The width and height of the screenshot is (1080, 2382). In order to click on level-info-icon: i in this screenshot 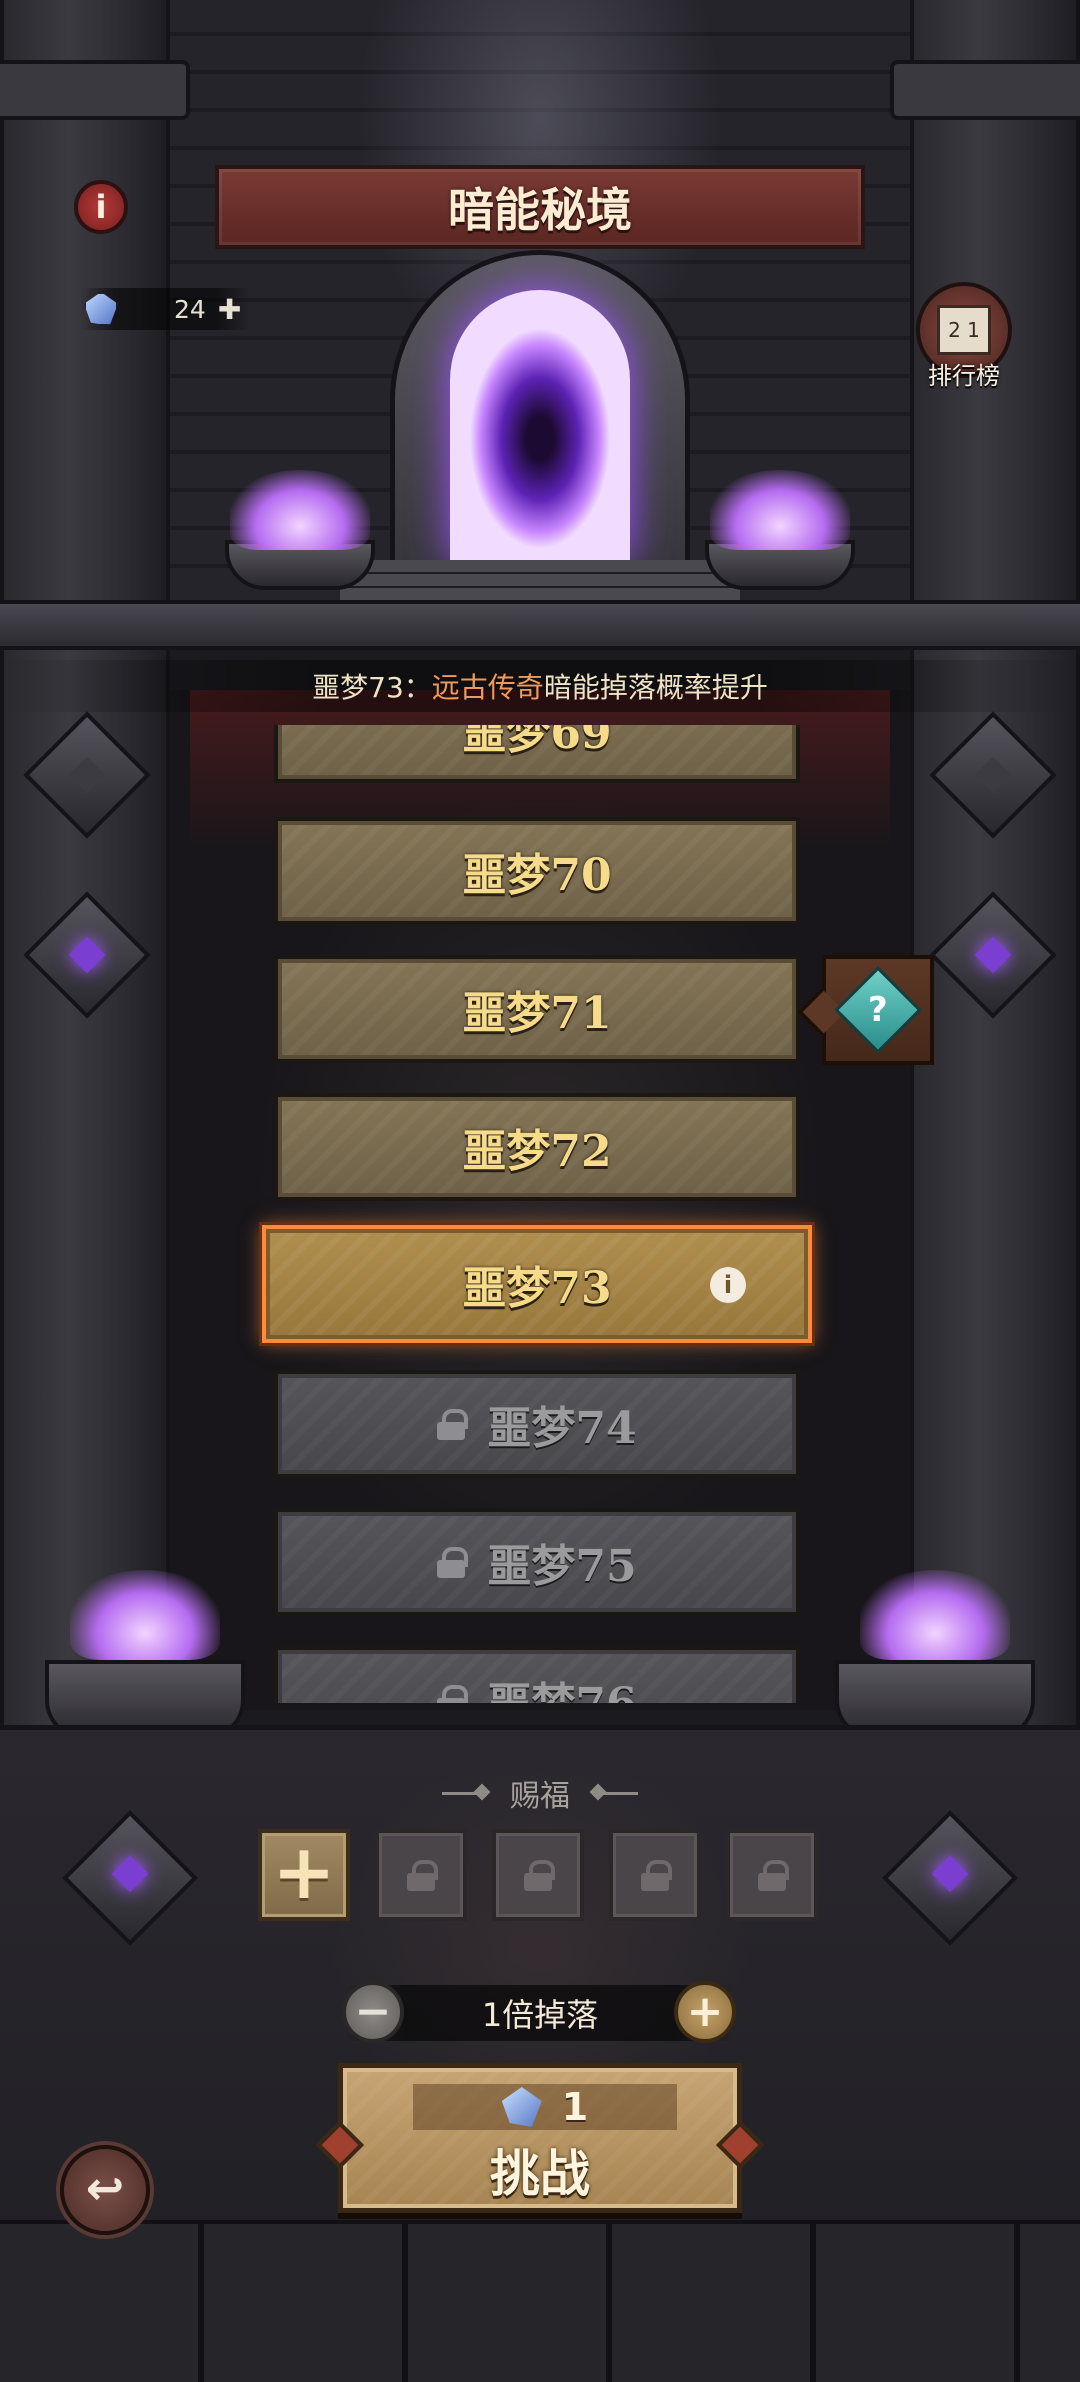, I will do `click(728, 1285)`.